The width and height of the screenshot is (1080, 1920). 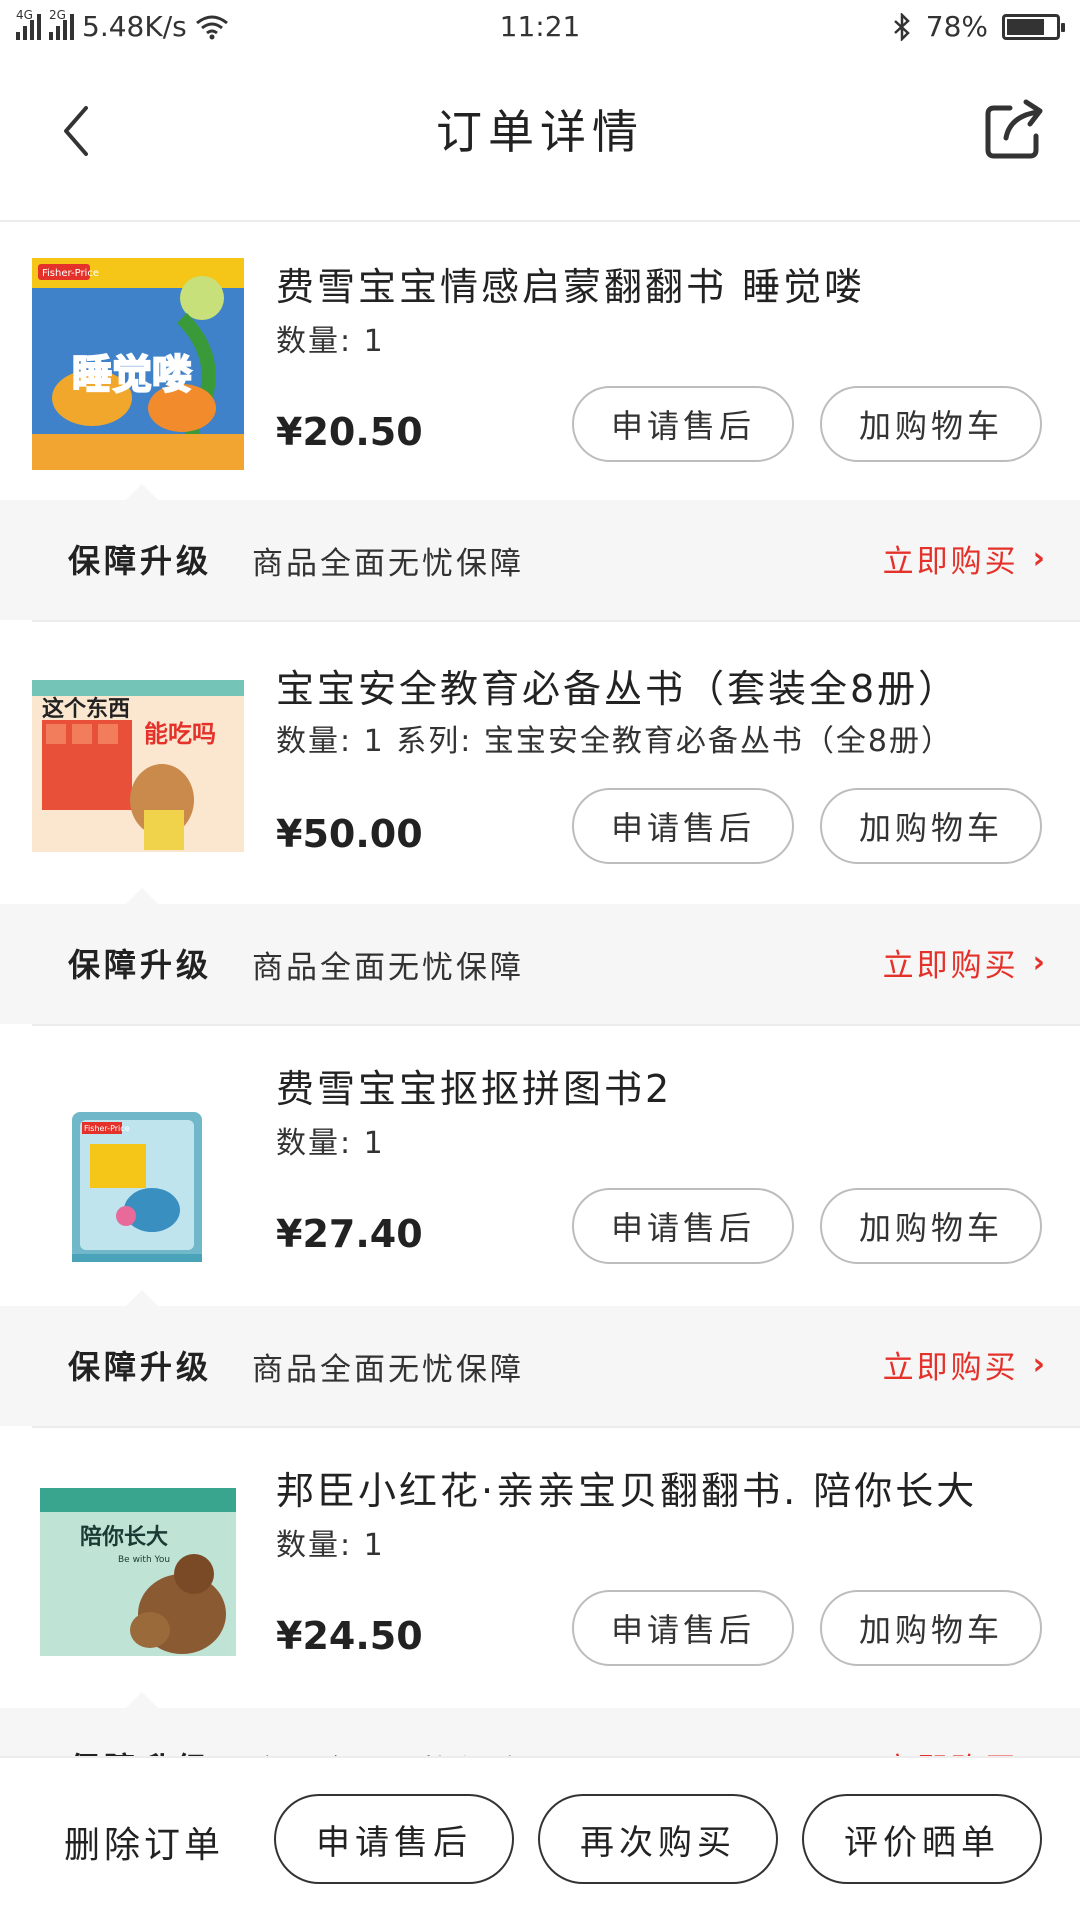 I want to click on product-price: ¥24.50, so click(x=349, y=1636).